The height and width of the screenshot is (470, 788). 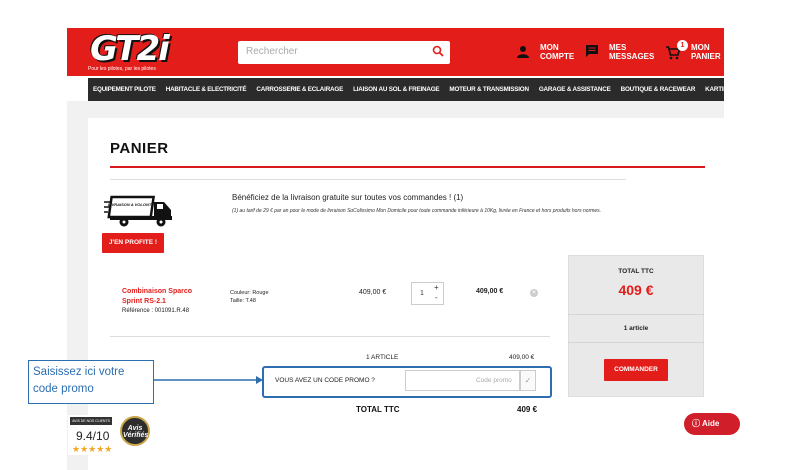 I want to click on user-icon, so click(x=523, y=52).